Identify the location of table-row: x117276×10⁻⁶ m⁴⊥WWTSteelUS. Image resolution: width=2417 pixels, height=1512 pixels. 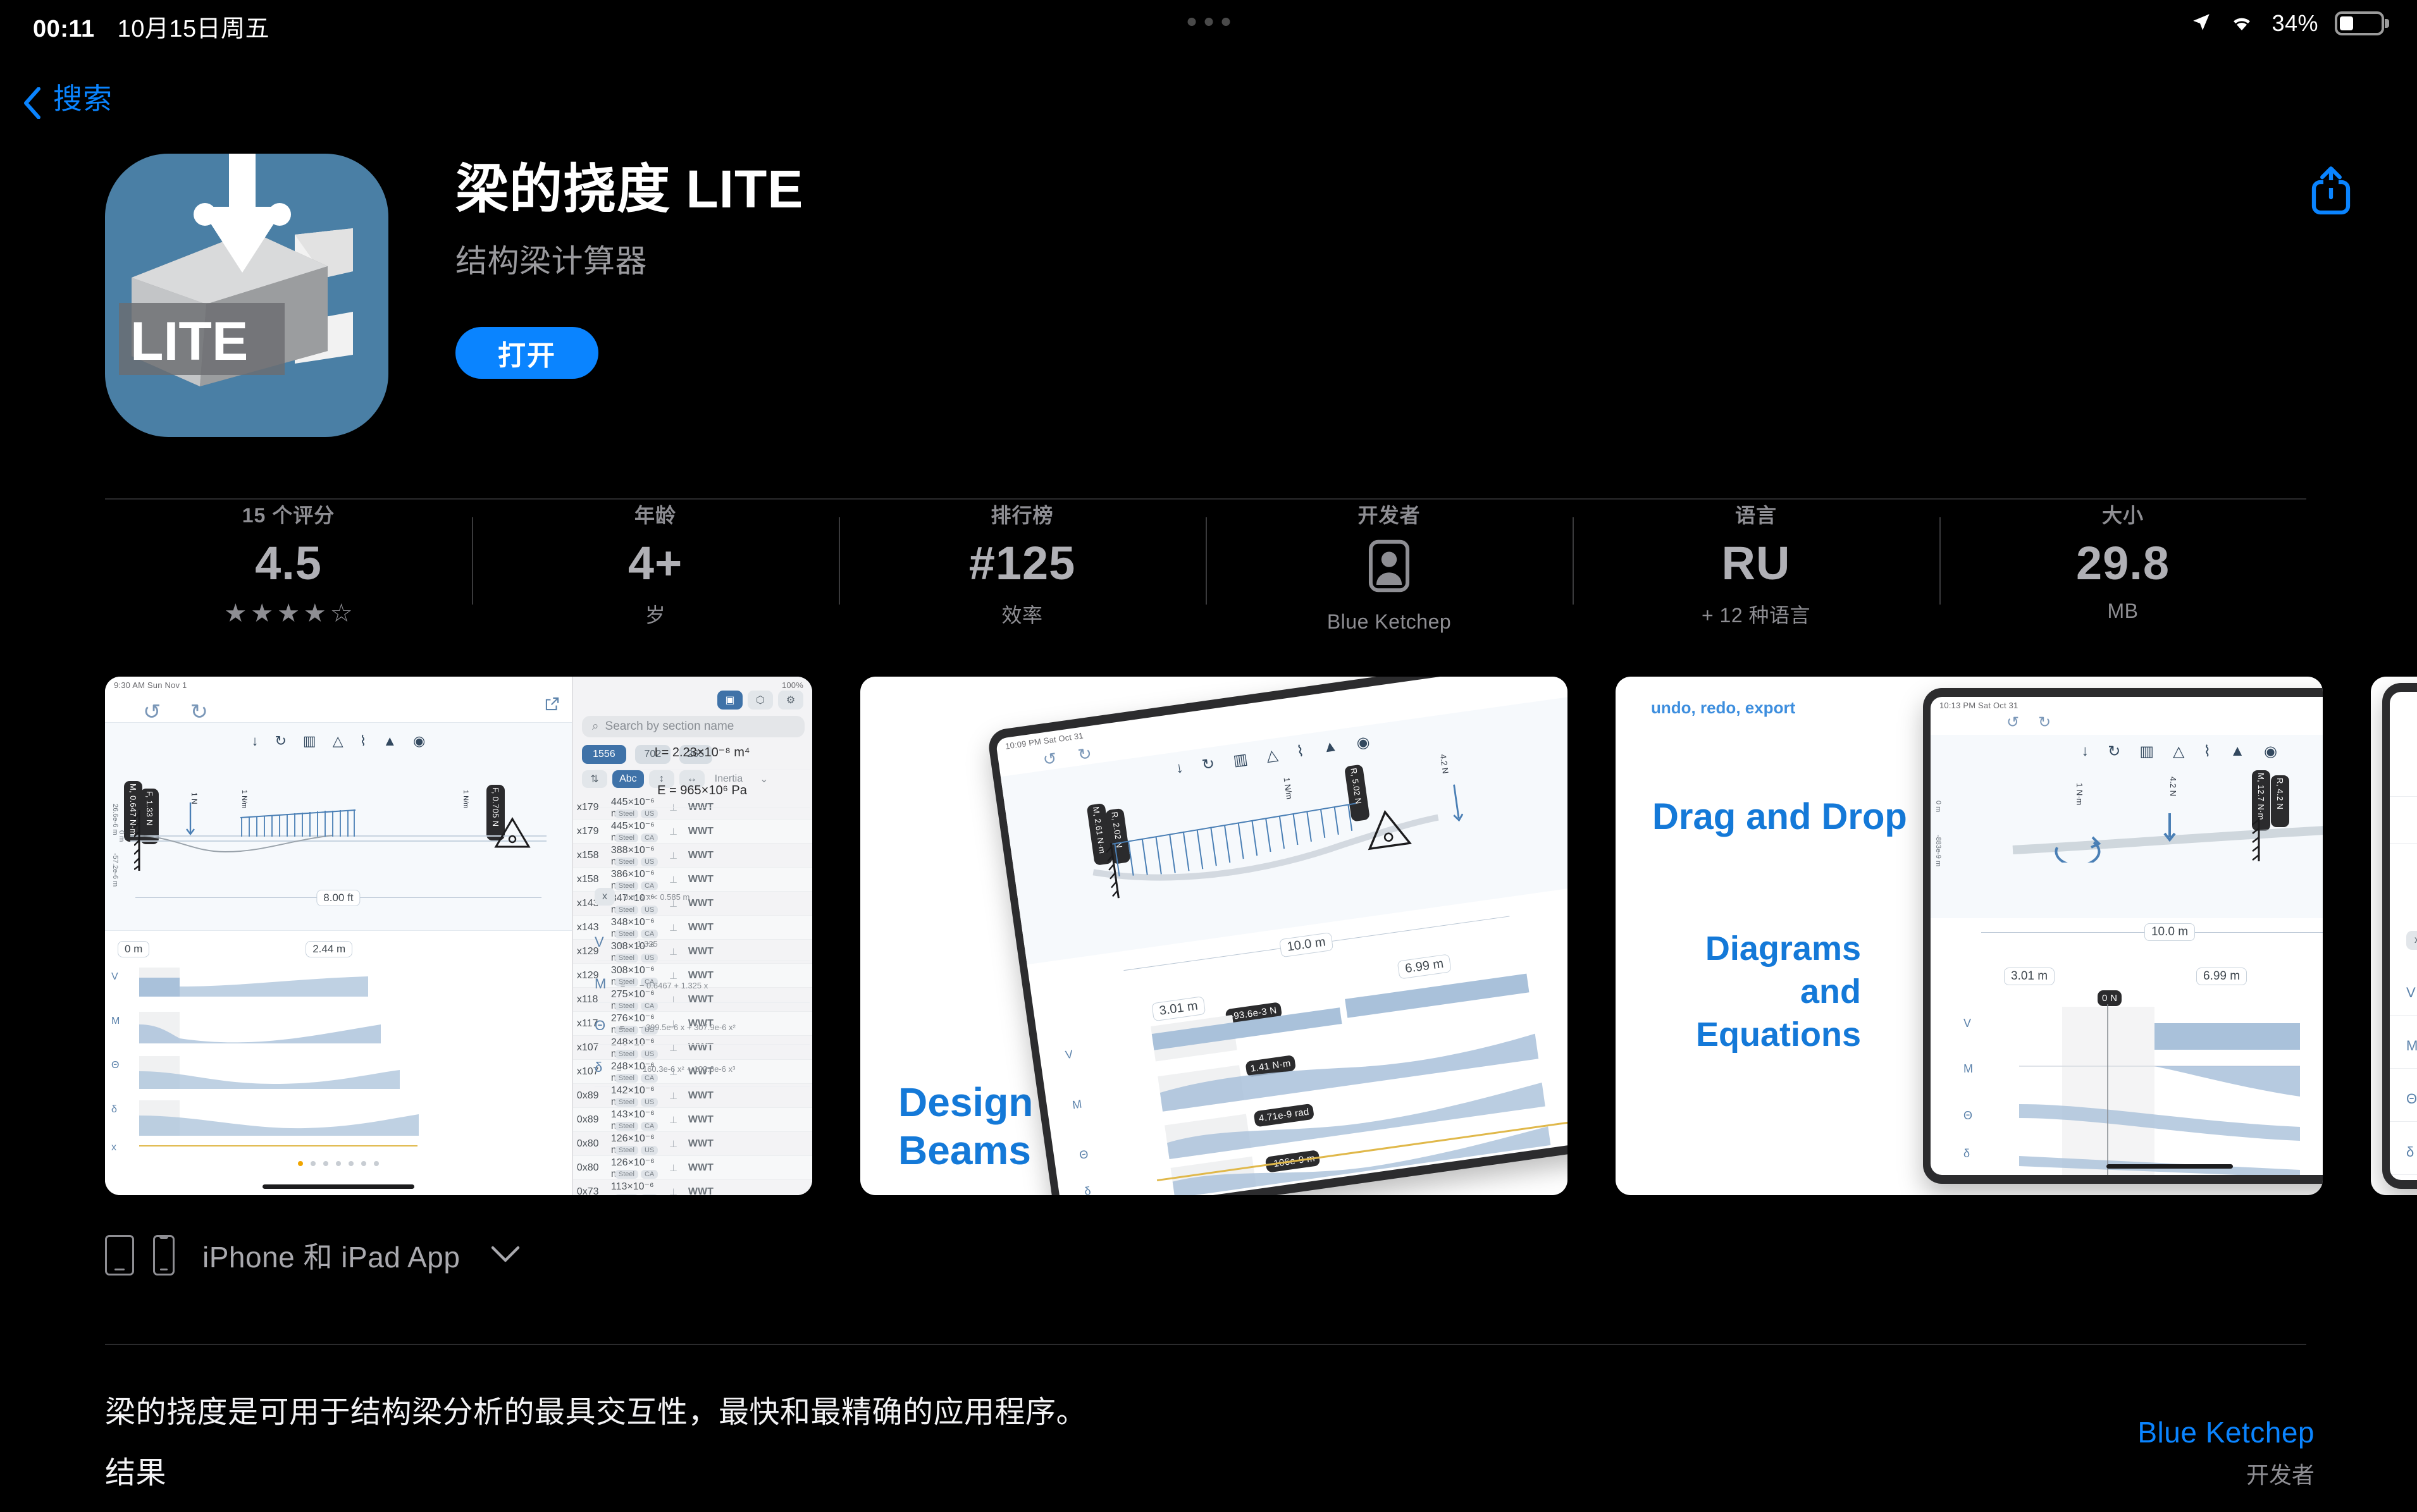
(692, 1024).